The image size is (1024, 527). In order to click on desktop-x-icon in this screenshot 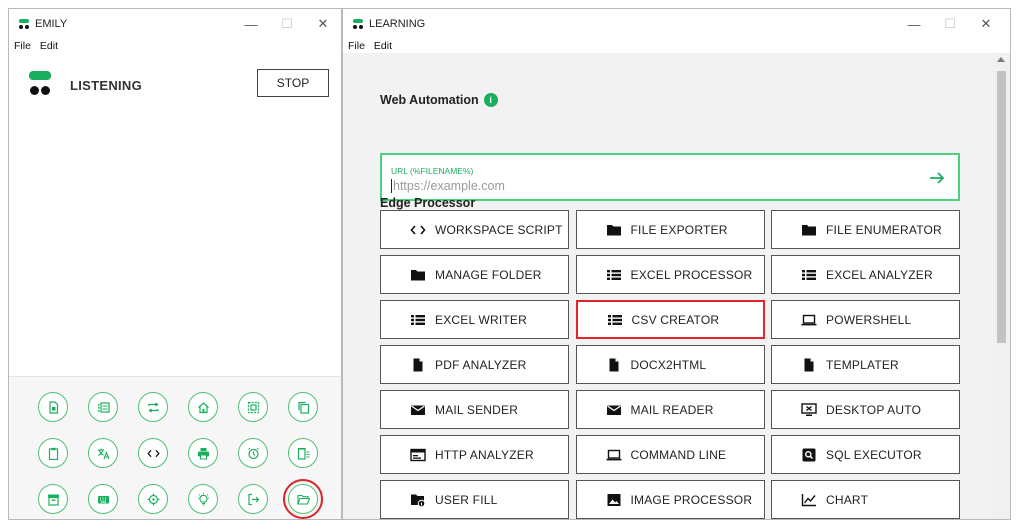, I will do `click(809, 409)`.